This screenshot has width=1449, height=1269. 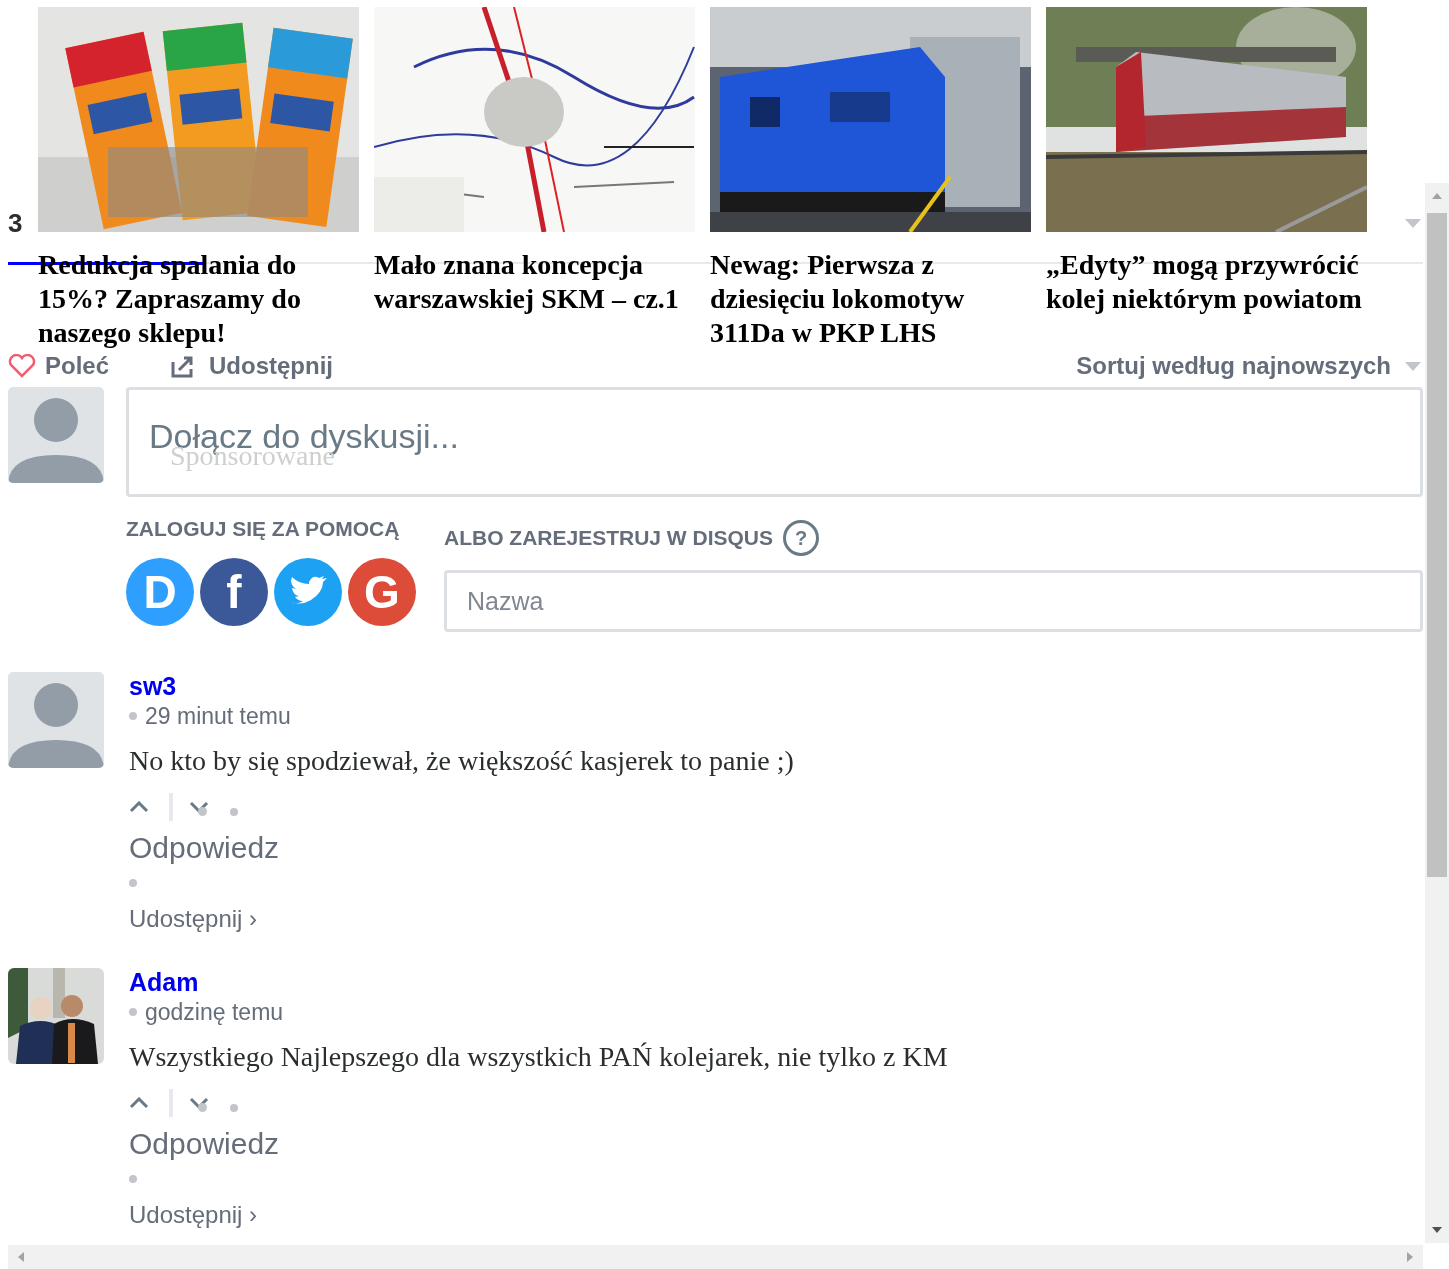 What do you see at coordinates (1206, 282) in the screenshot?
I see `article-title: „Edyty” mogą przywrócić kolej niektórym powiatom` at bounding box center [1206, 282].